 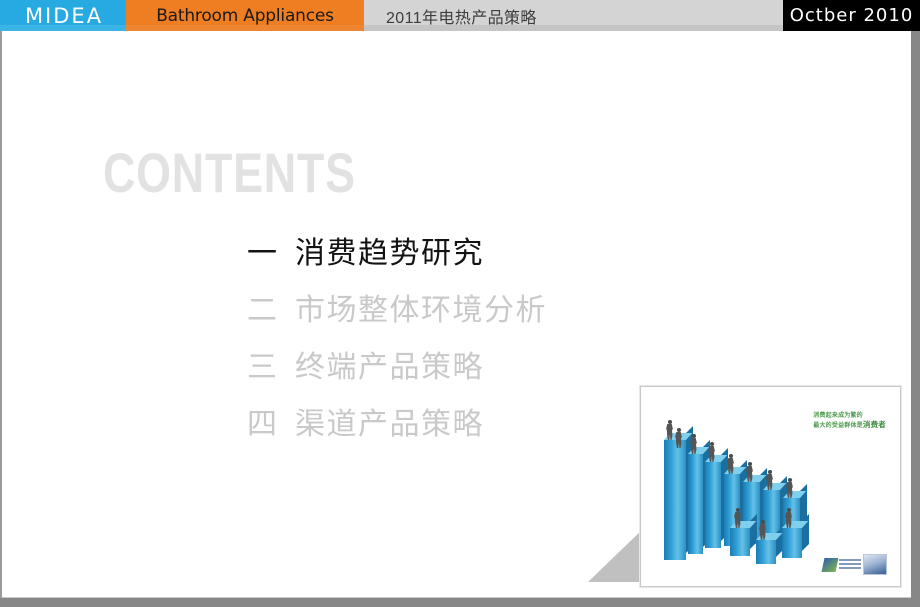 I want to click on contents-item-2-number: 二, so click(x=262, y=310).